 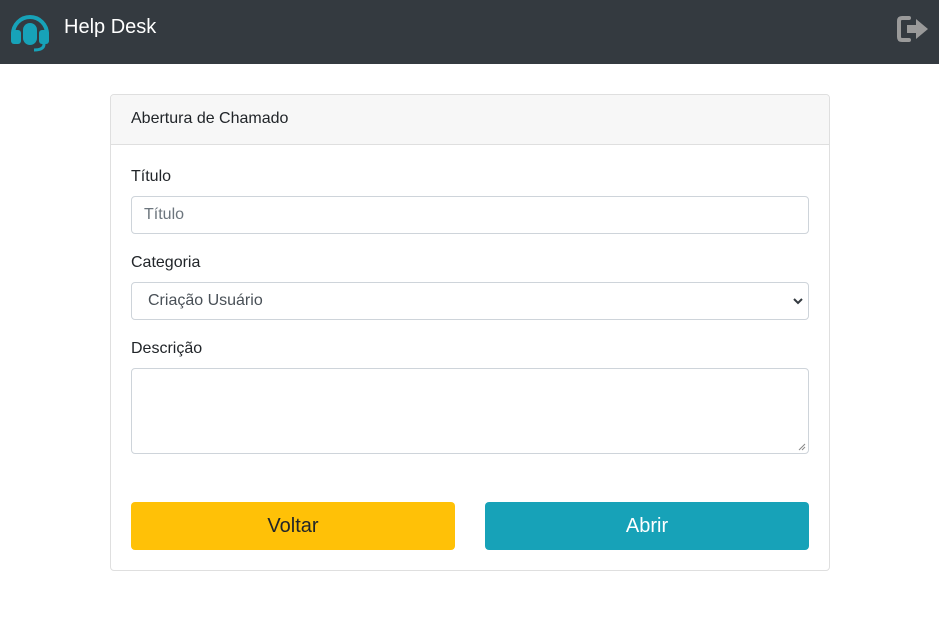 I want to click on descricao-textarea, so click(x=470, y=411).